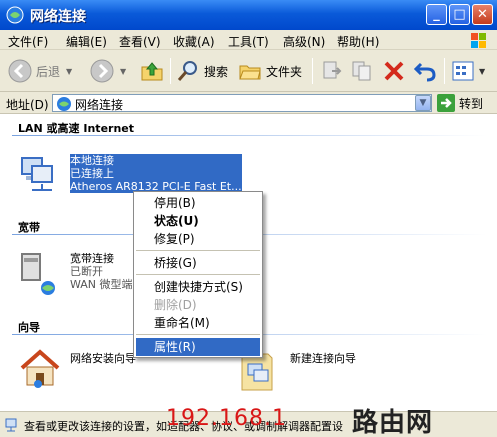 The width and height of the screenshot is (497, 437). Describe the element at coordinates (216, 71) in the screenshot. I see `search-label: 搜索` at that location.